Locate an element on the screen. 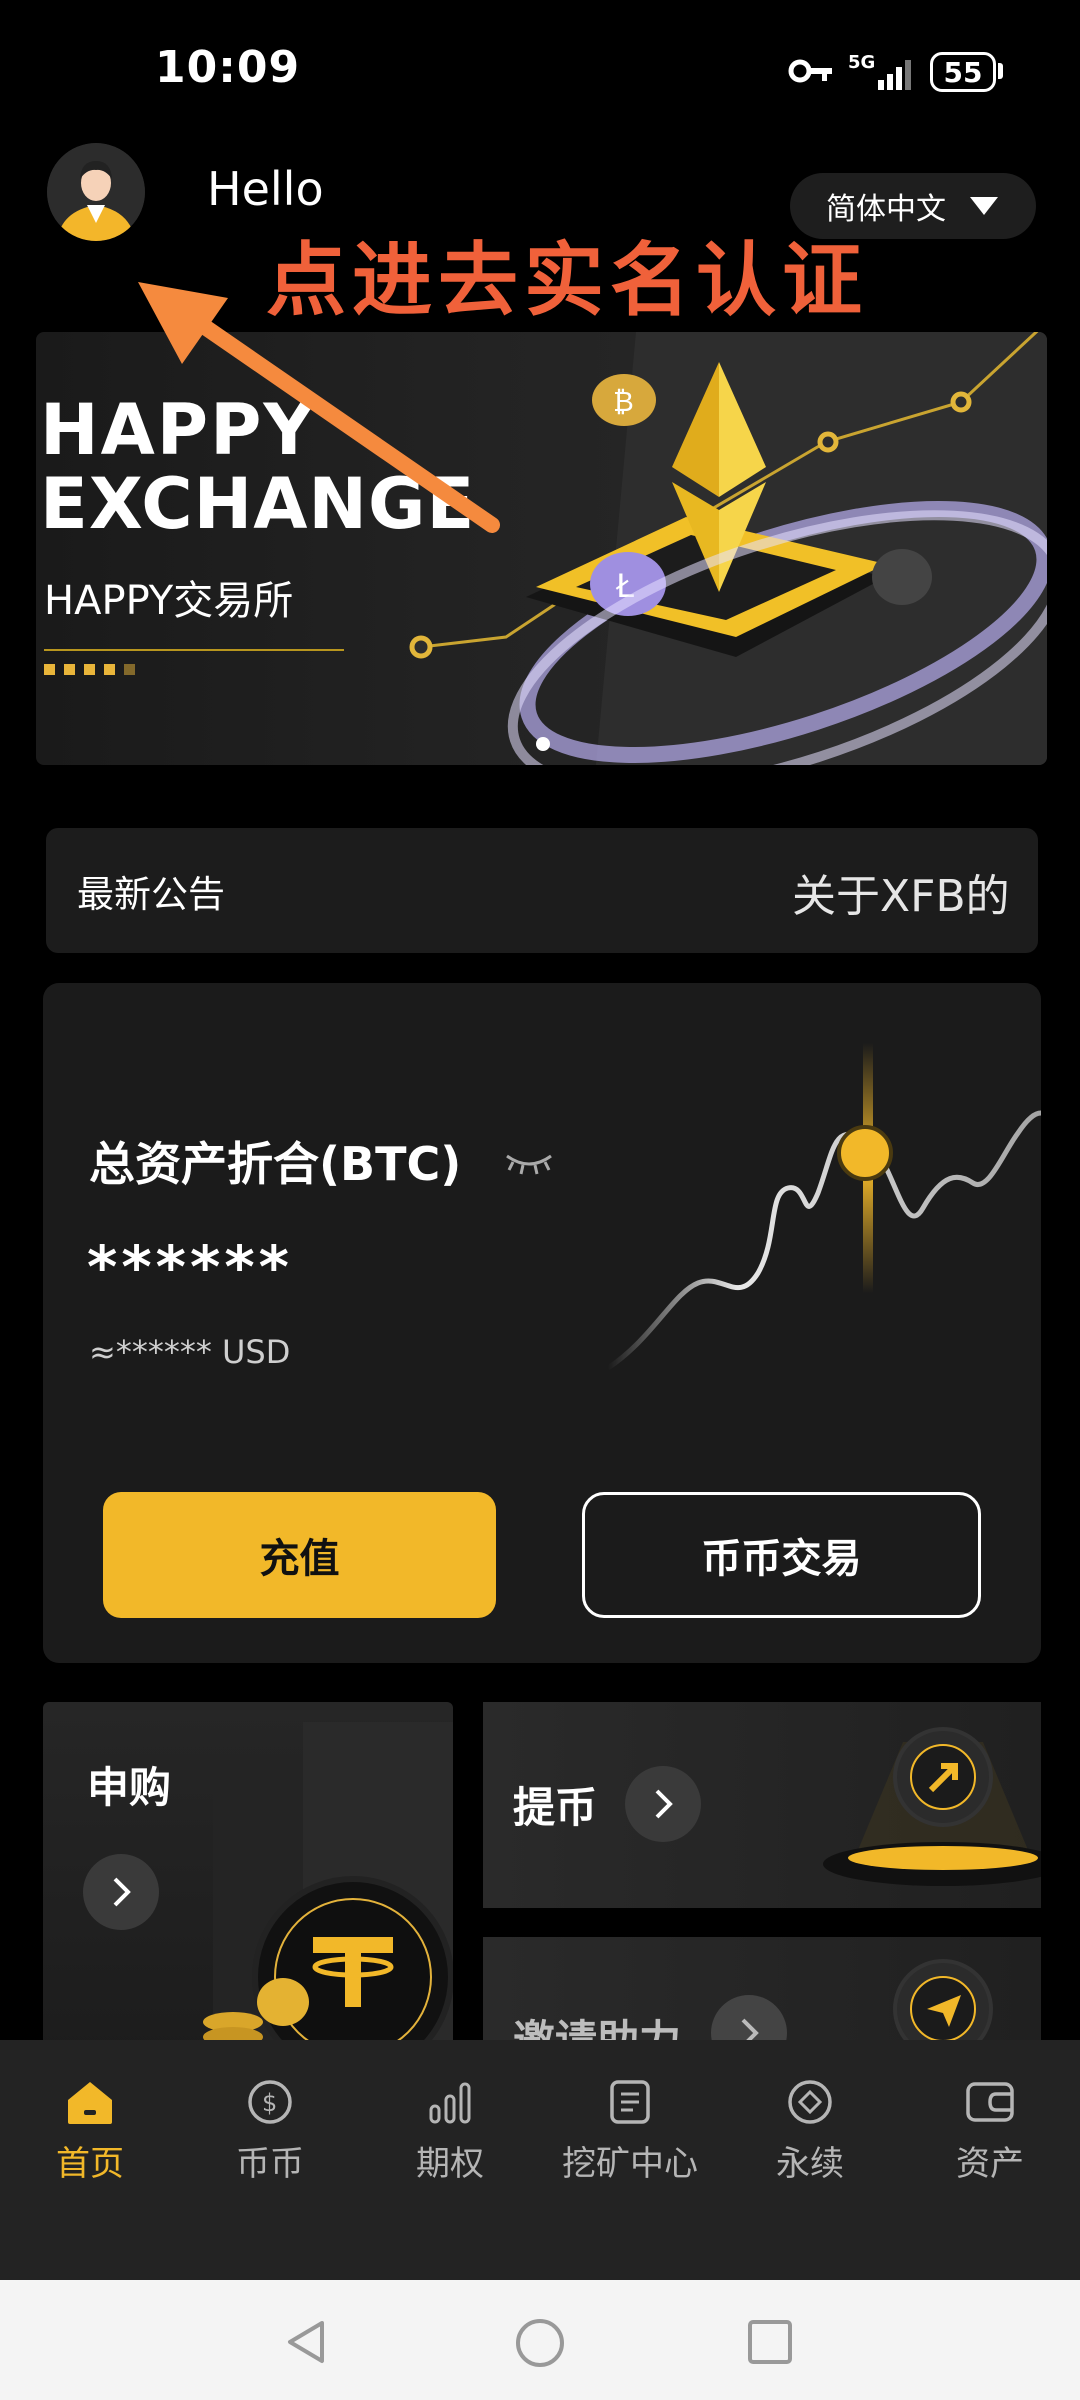 This screenshot has width=1080, height=2400. nav-item-home: 首页 is located at coordinates (90, 2131).